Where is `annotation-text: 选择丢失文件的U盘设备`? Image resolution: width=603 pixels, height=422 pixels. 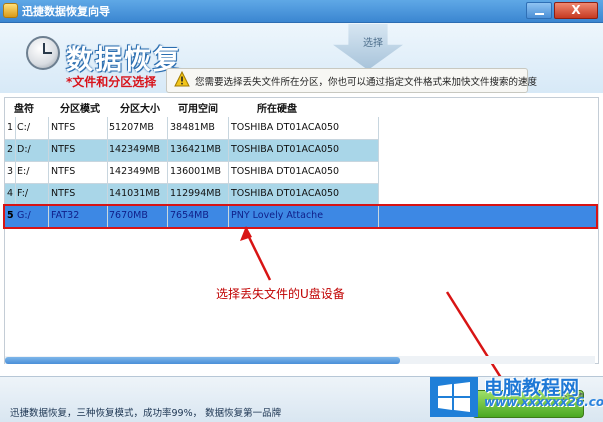
annotation-text: 选择丢失文件的U盘设备 is located at coordinates (280, 294).